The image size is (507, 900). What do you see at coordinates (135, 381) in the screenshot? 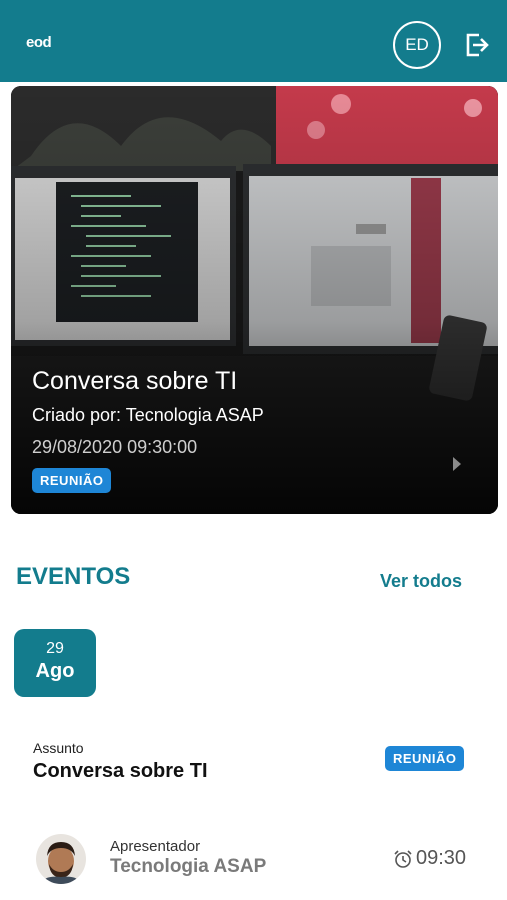
I see `featured-event-title: Conversa sobre TI` at bounding box center [135, 381].